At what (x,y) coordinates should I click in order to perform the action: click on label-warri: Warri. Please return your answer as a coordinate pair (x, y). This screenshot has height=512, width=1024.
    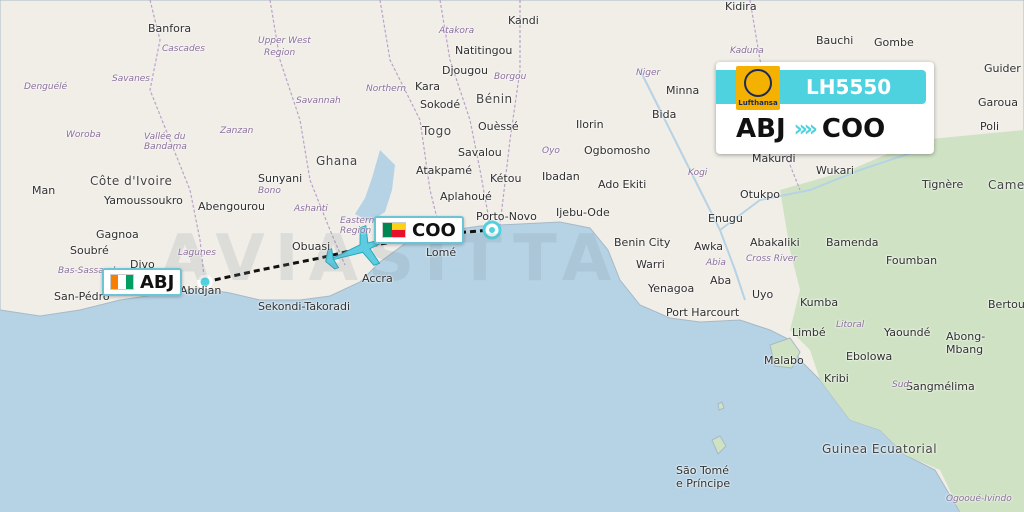
    Looking at the image, I should click on (650, 264).